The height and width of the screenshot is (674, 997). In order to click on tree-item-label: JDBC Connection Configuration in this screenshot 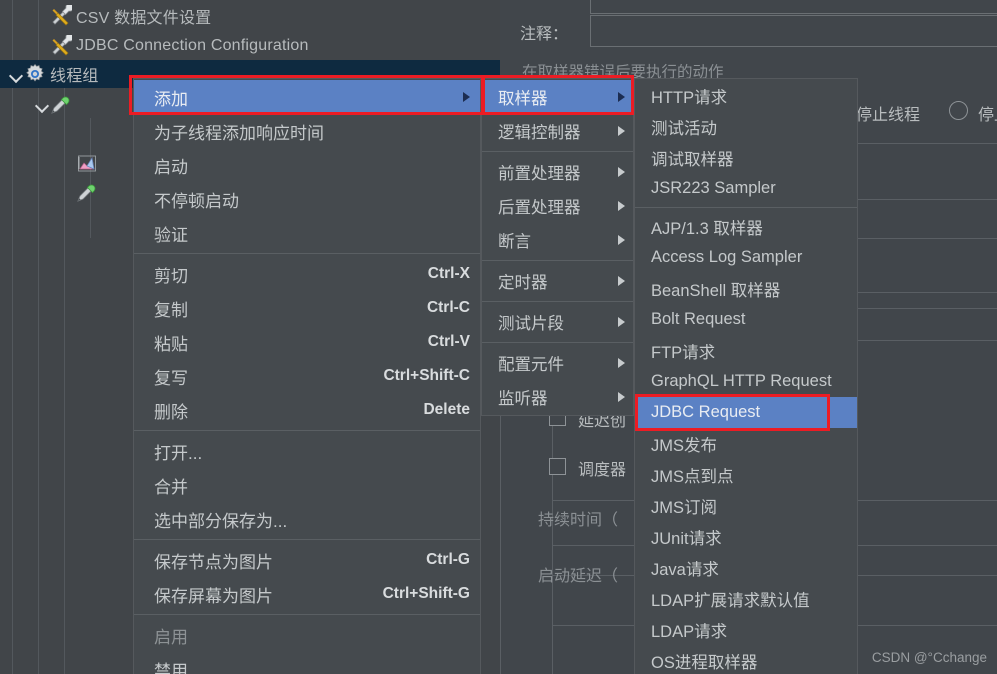, I will do `click(192, 45)`.